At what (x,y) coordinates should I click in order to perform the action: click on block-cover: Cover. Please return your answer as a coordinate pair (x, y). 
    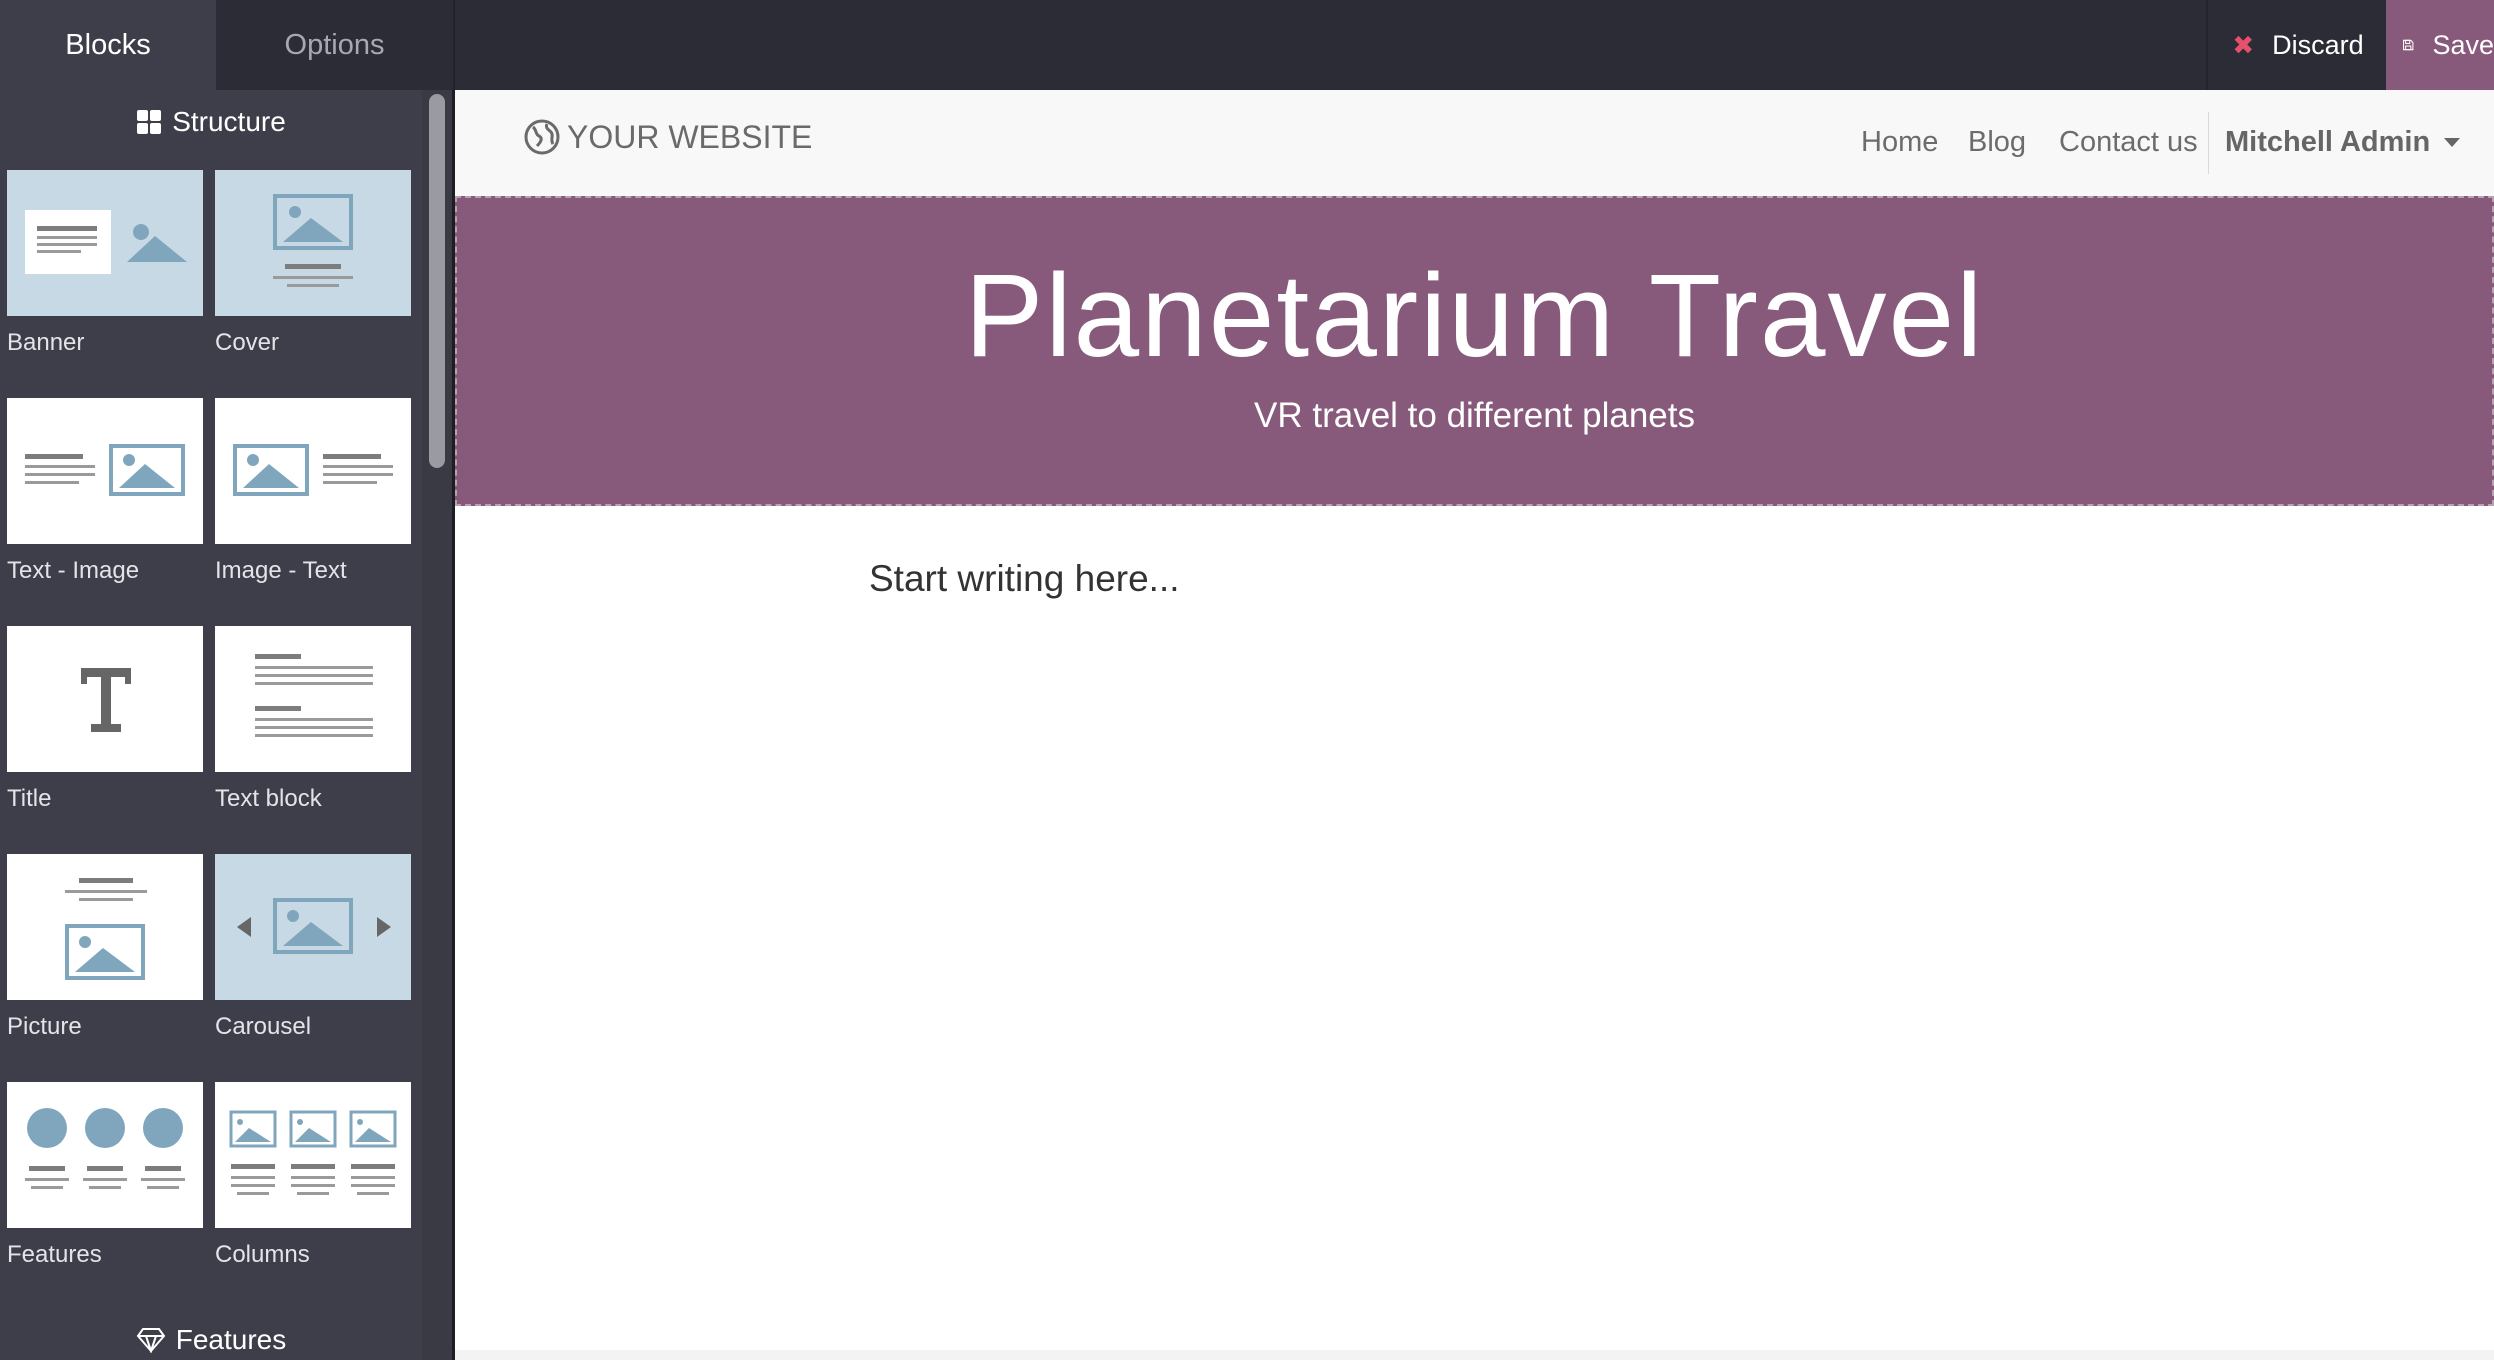
    Looking at the image, I should click on (313, 263).